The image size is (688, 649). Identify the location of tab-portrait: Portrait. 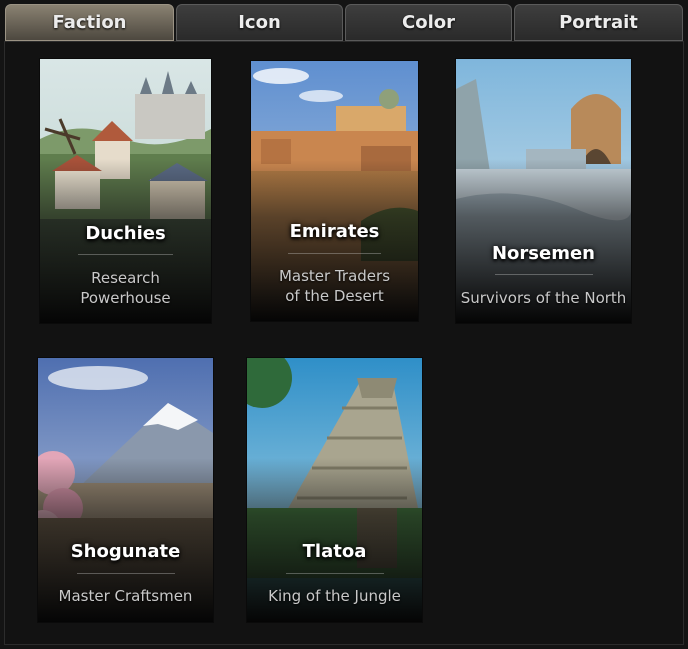
(598, 22).